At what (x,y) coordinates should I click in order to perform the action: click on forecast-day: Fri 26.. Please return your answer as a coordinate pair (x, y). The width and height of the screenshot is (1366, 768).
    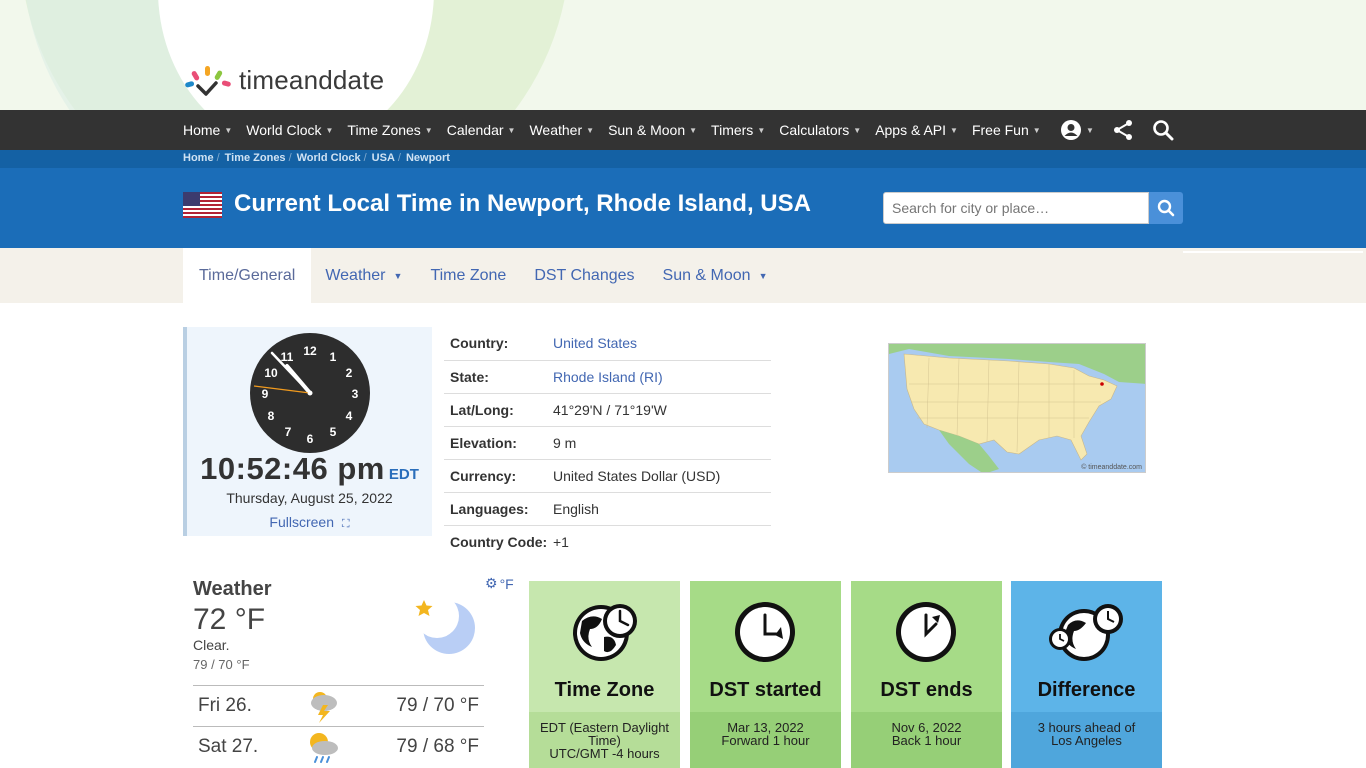
    Looking at the image, I should click on (225, 705).